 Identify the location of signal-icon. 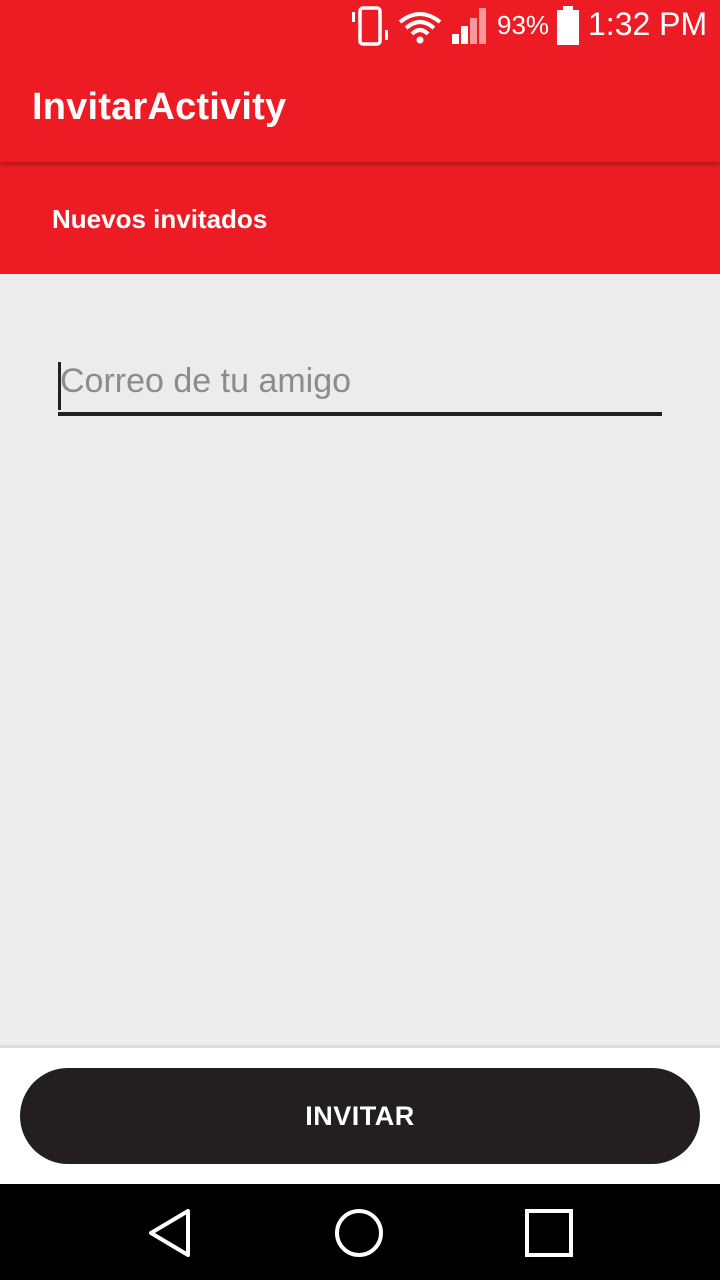
(471, 28).